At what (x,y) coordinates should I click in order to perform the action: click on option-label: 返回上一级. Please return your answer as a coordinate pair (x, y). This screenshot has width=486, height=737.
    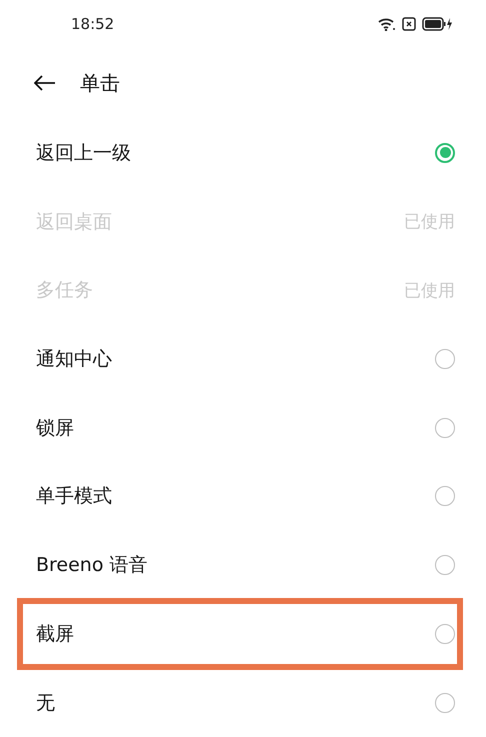
    Looking at the image, I should click on (83, 153).